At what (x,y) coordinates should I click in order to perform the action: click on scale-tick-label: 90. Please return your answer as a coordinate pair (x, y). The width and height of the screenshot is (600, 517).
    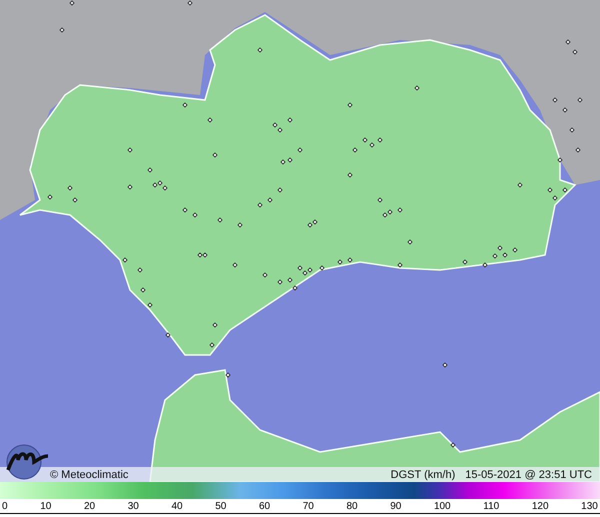
    Looking at the image, I should click on (396, 507).